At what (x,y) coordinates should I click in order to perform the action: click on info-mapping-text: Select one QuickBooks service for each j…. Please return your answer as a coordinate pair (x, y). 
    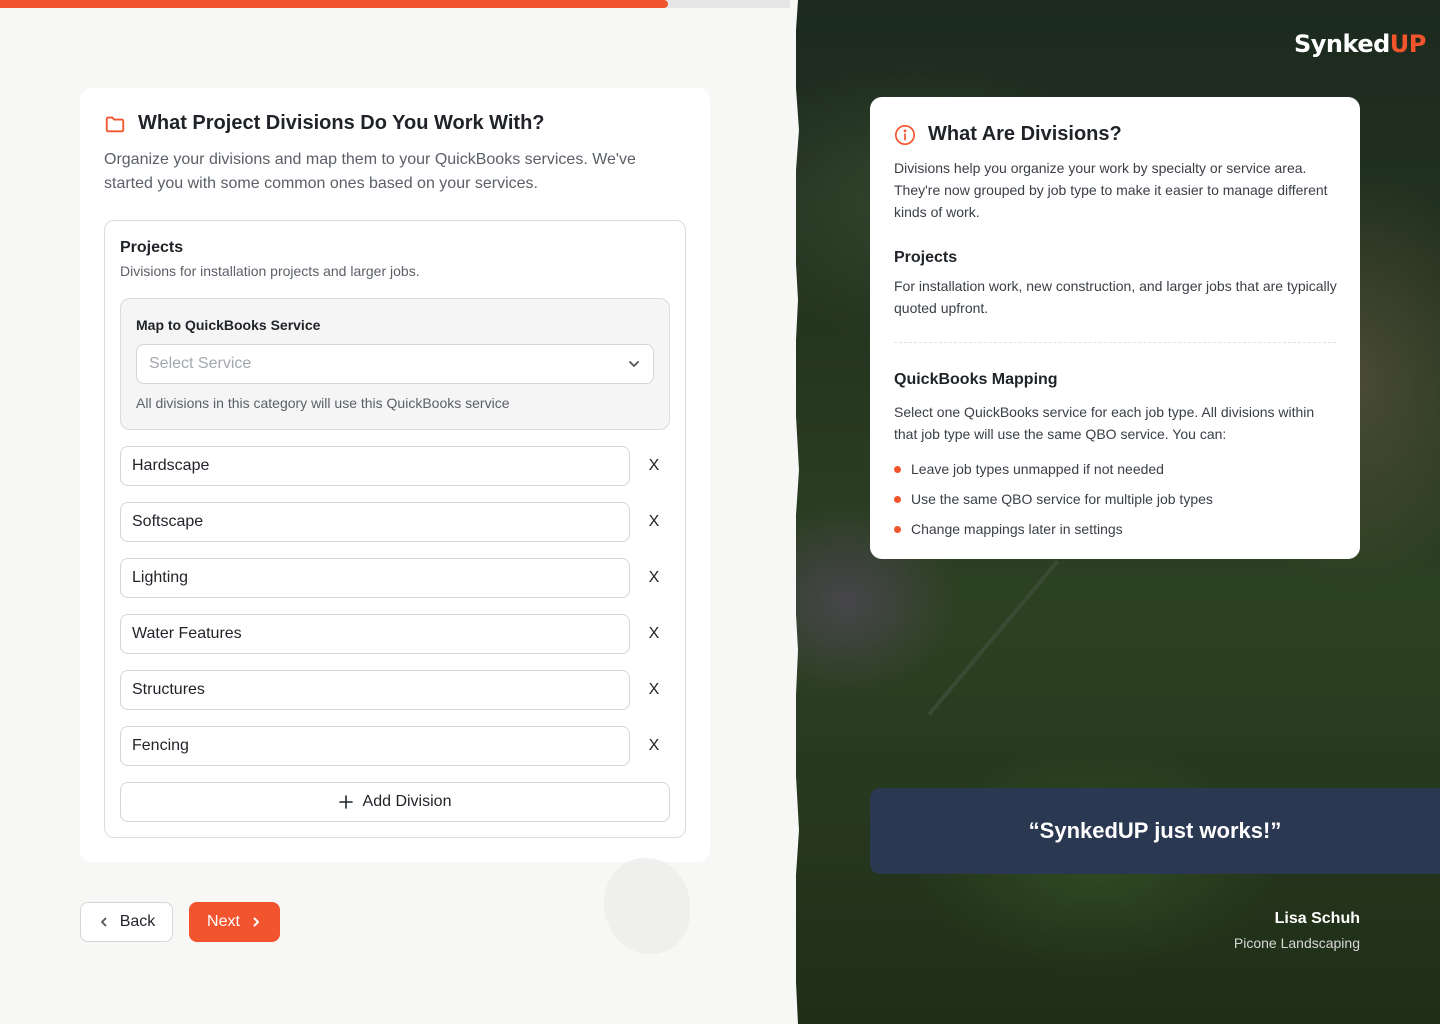
    Looking at the image, I should click on (1104, 423).